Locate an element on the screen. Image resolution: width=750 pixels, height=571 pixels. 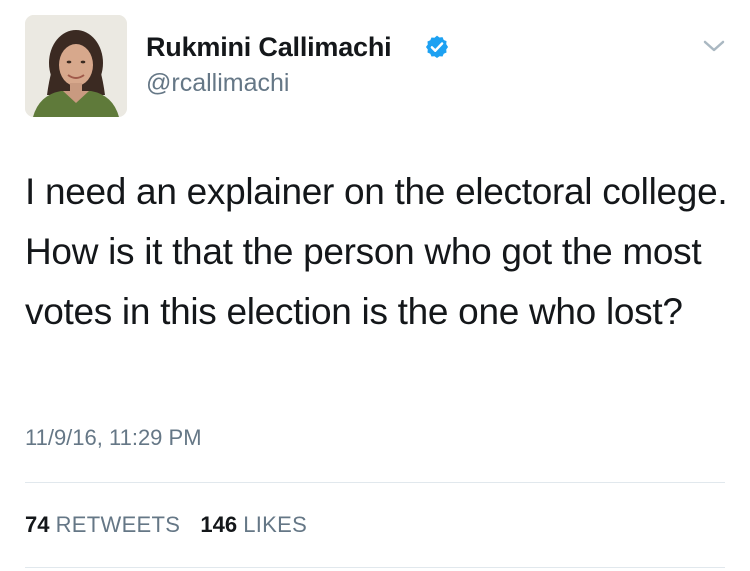
chevron-down-icon is located at coordinates (714, 46).